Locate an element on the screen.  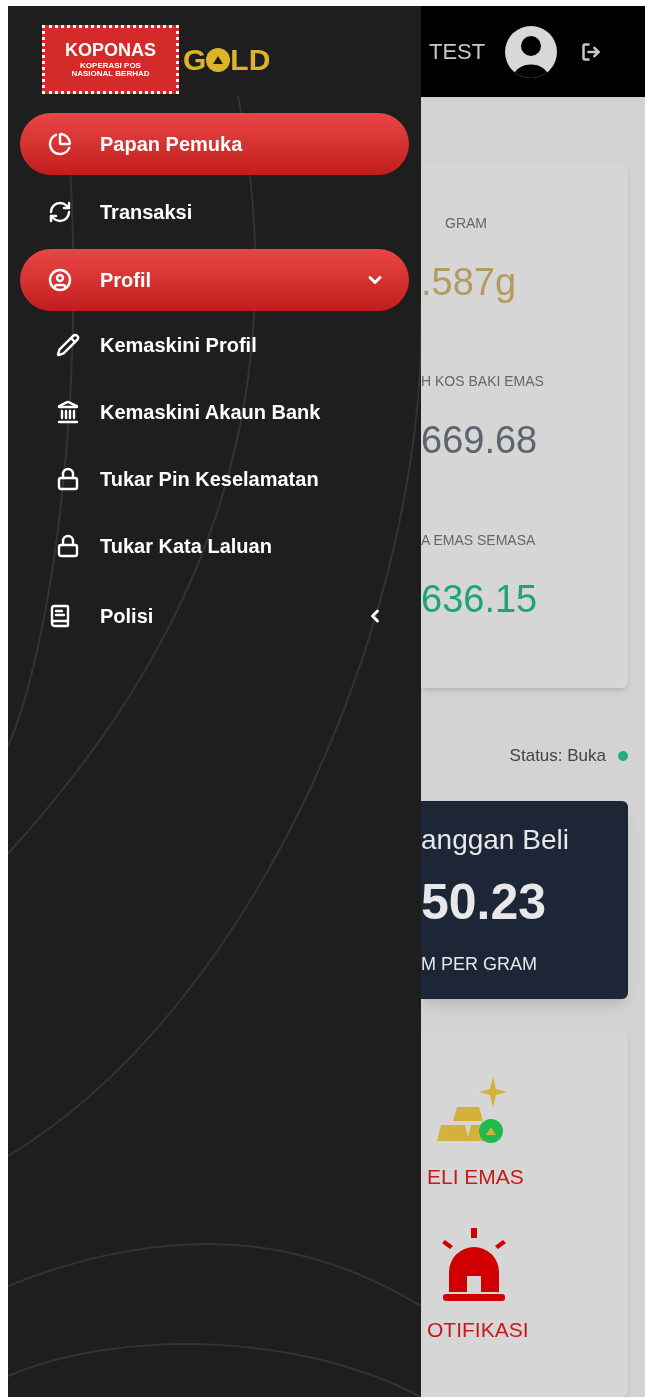
logout-icon is located at coordinates (591, 51).